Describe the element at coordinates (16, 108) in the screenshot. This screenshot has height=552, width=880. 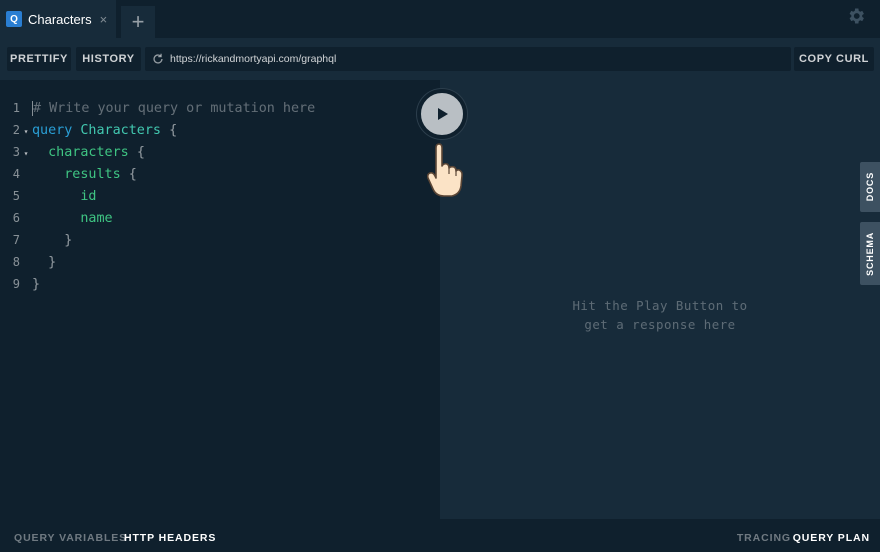
I see `line-number: 1` at that location.